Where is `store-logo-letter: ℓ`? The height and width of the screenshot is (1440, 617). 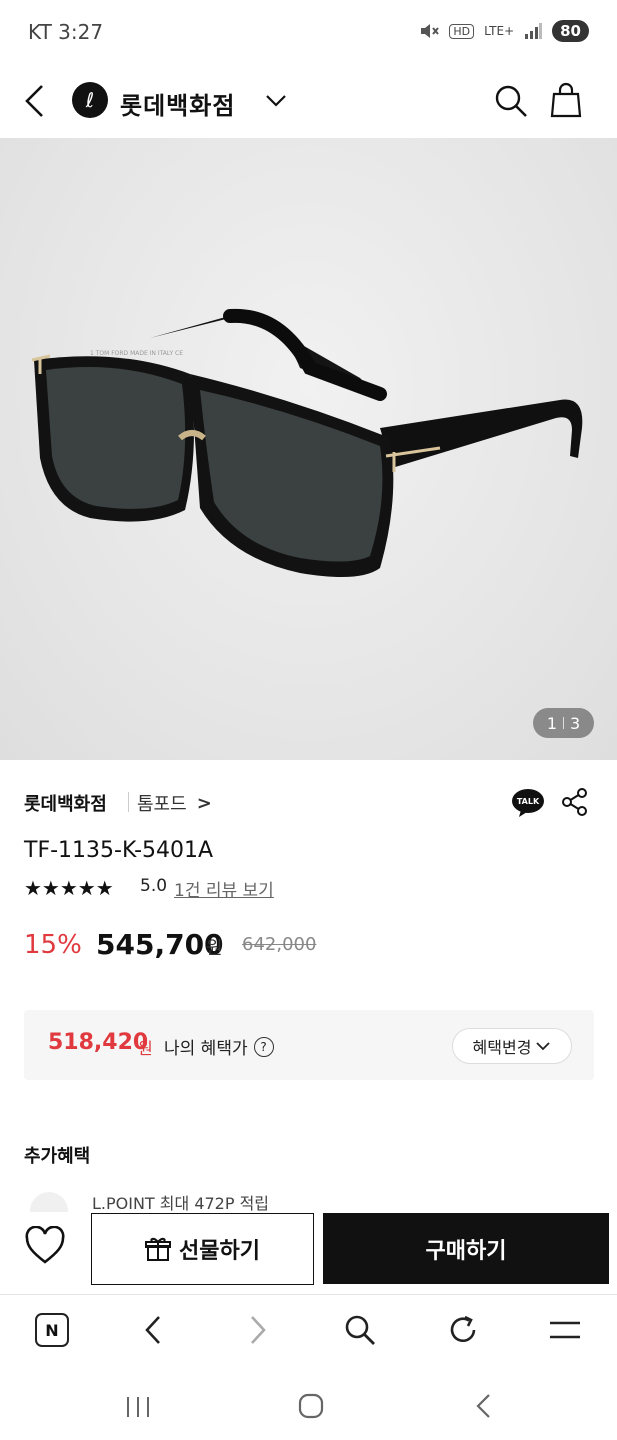
store-logo-letter: ℓ is located at coordinates (90, 100).